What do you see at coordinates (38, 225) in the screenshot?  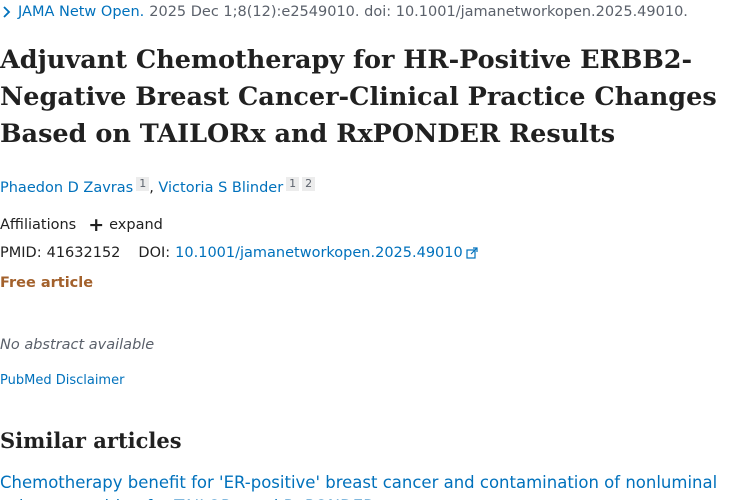 I see `affiliations-label: Affiliations` at bounding box center [38, 225].